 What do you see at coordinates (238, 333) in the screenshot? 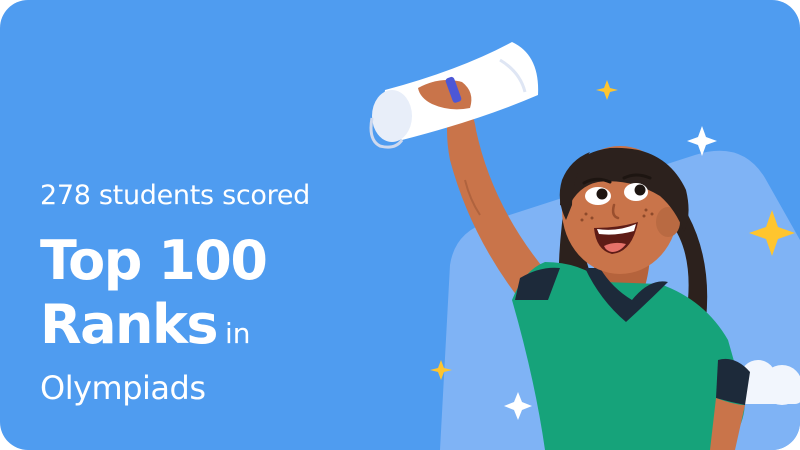
I see `headline-in-word: in` at bounding box center [238, 333].